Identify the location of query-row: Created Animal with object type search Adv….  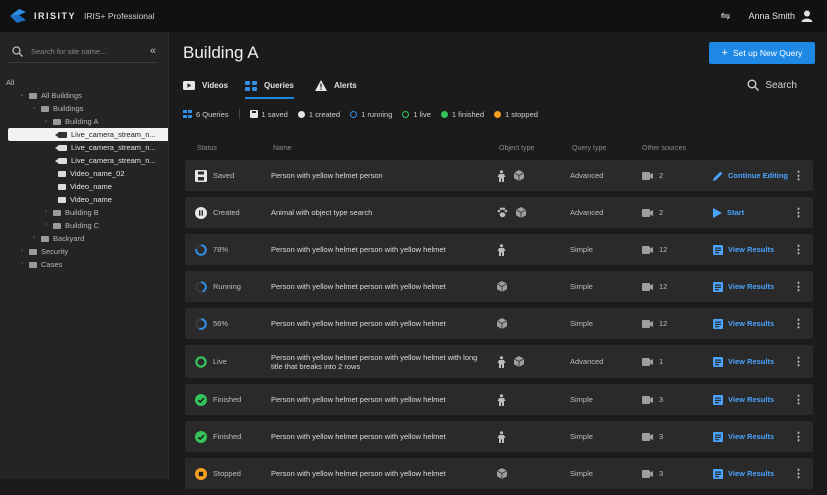
(499, 212).